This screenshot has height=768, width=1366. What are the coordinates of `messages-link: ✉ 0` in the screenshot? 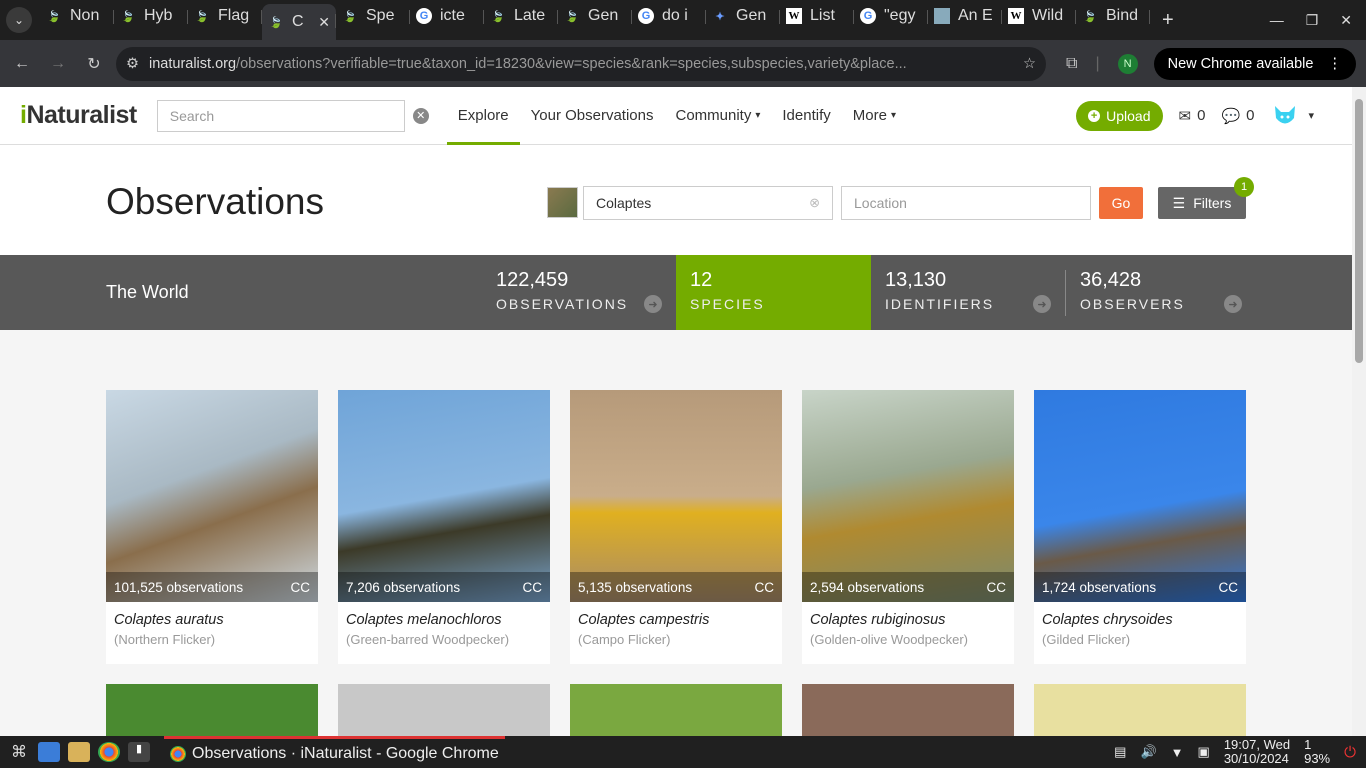 It's located at (1192, 116).